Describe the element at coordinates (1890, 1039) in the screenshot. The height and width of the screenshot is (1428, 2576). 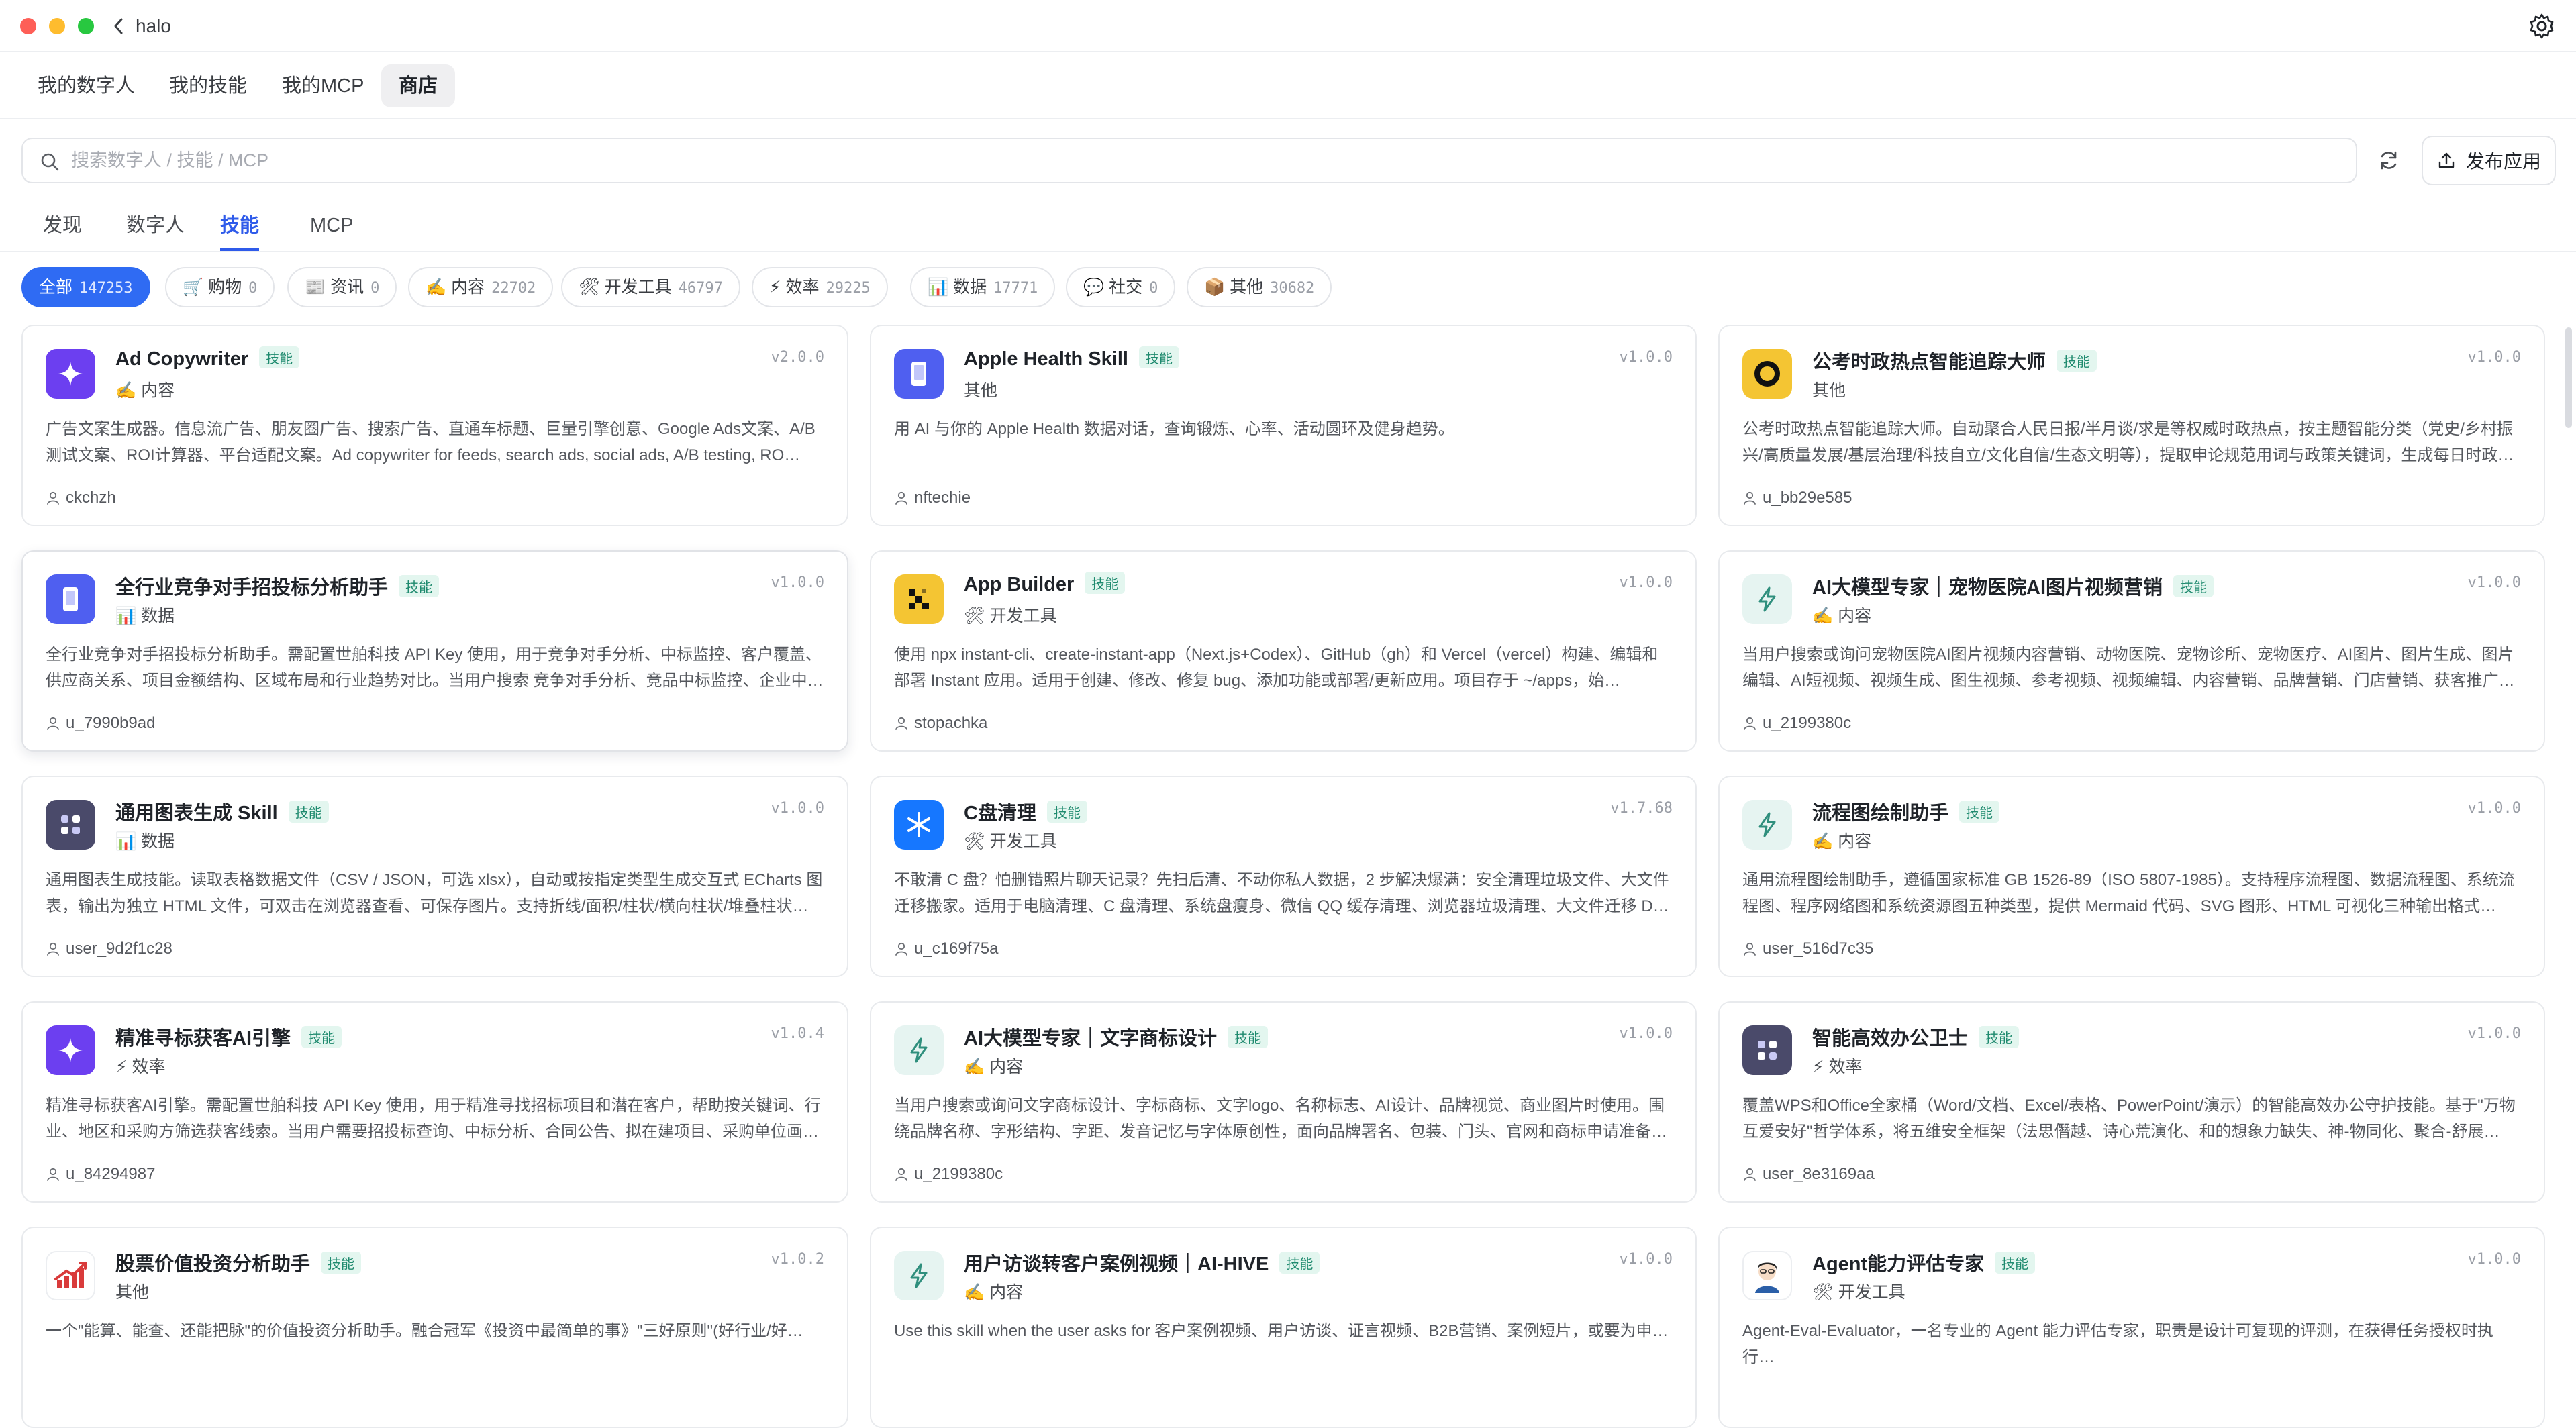
I see `card-title-text: 智能高效办公卫士` at that location.